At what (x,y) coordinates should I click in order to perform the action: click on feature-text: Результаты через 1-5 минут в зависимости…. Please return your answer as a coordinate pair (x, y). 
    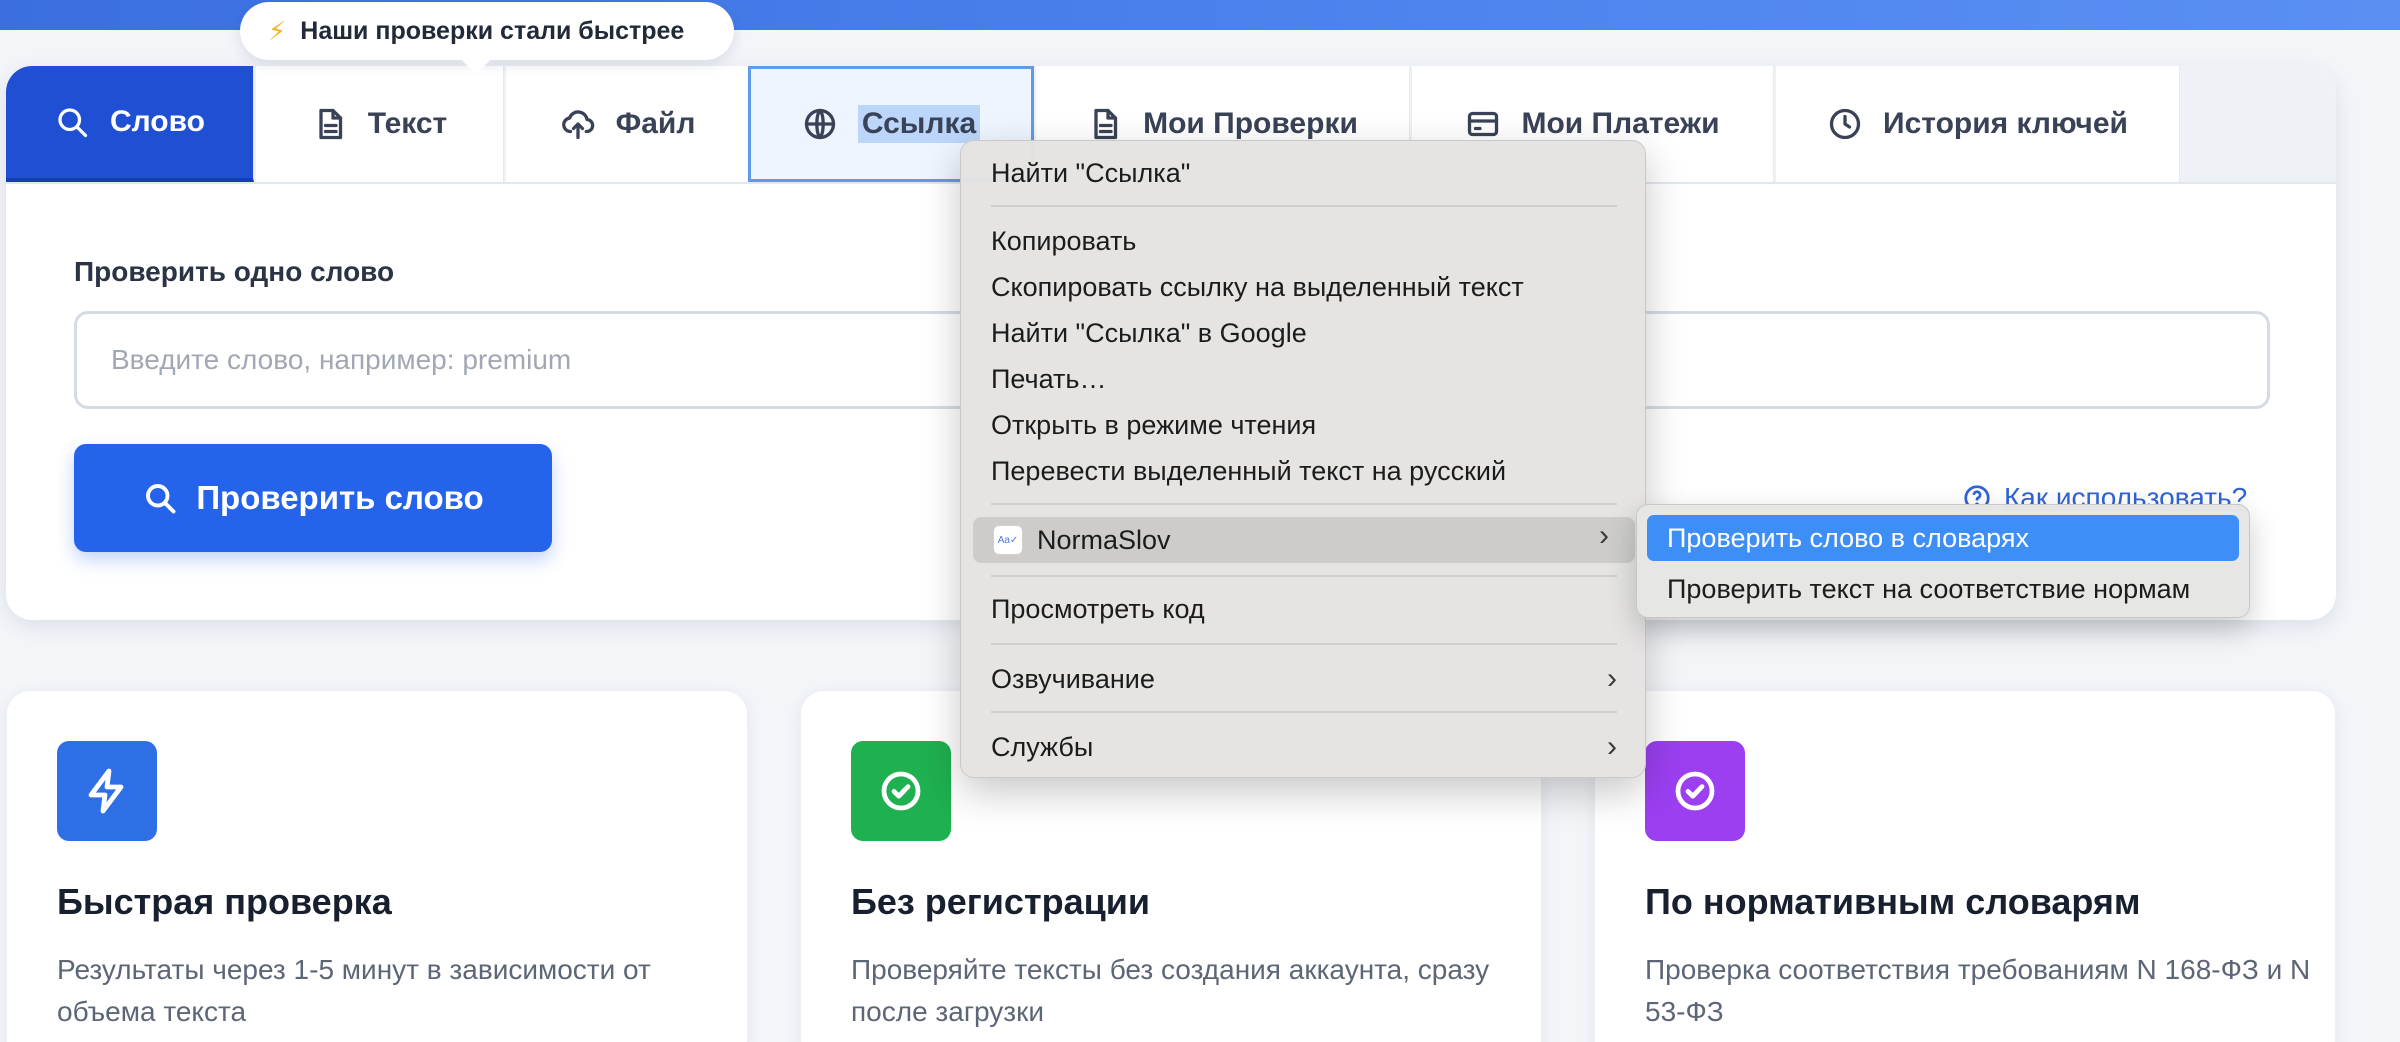
    Looking at the image, I should click on (354, 990).